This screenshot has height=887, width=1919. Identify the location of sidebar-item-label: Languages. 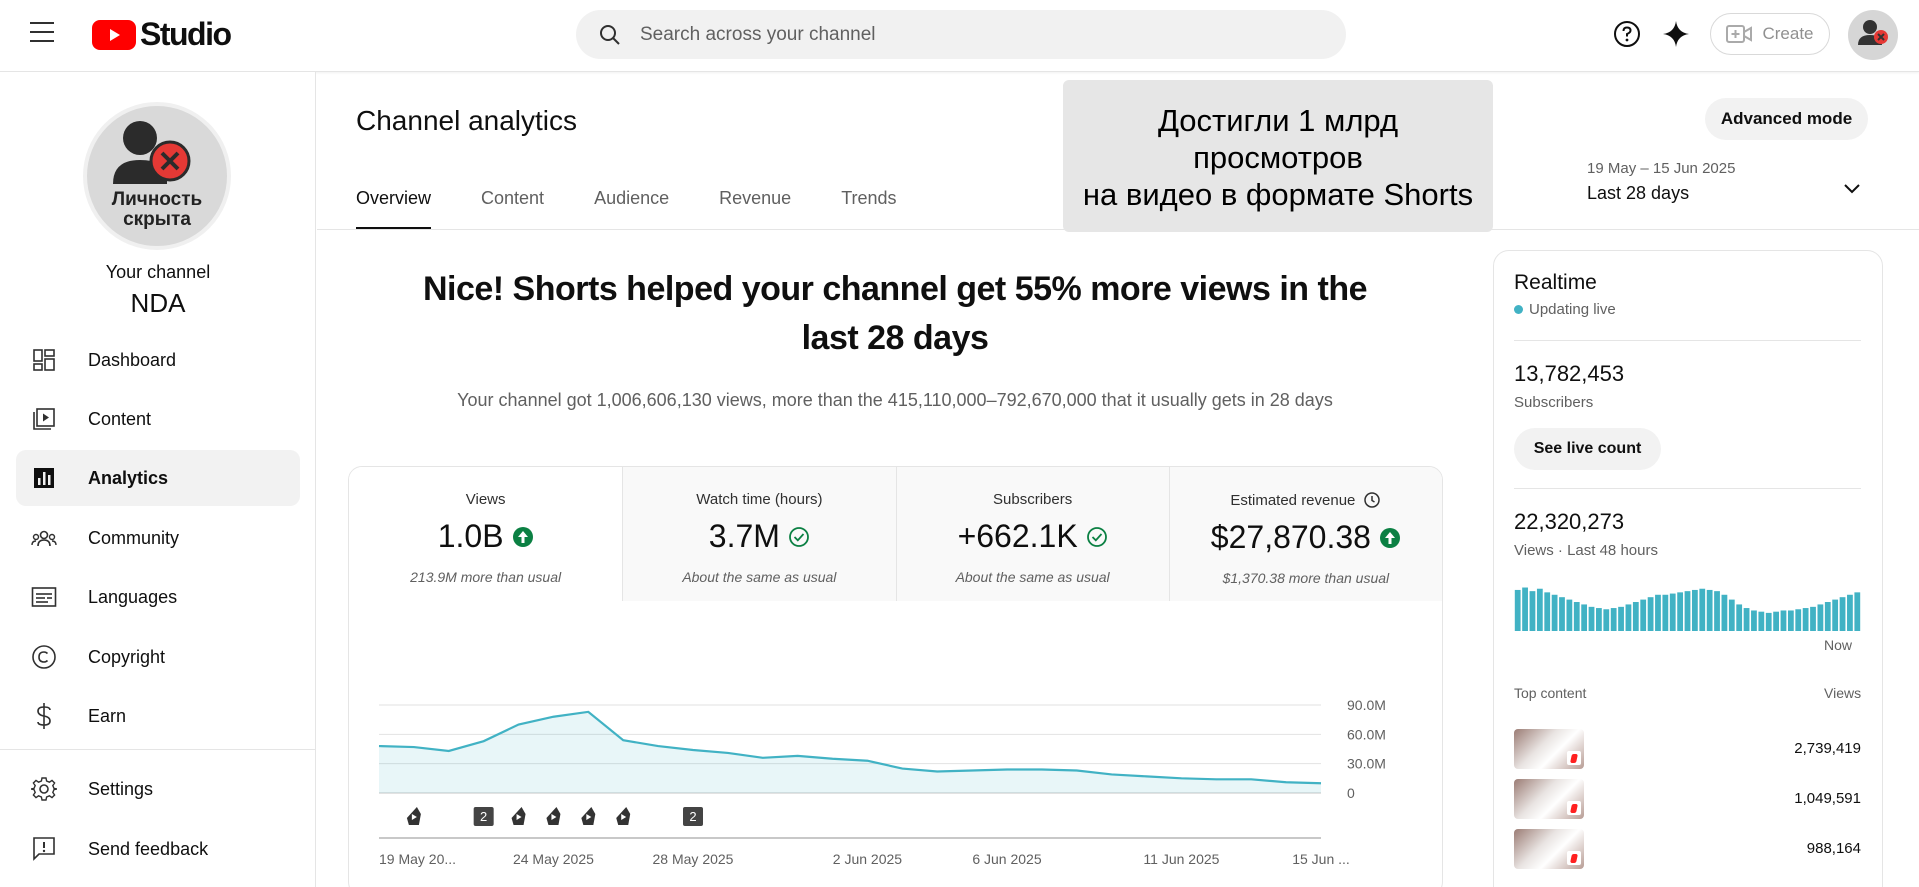
(133, 596).